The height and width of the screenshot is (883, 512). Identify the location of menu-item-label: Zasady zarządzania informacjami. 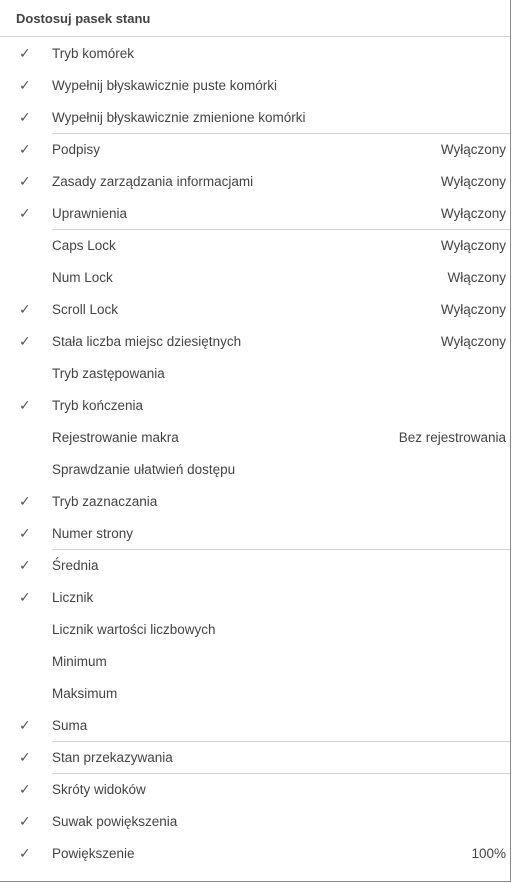
(153, 181).